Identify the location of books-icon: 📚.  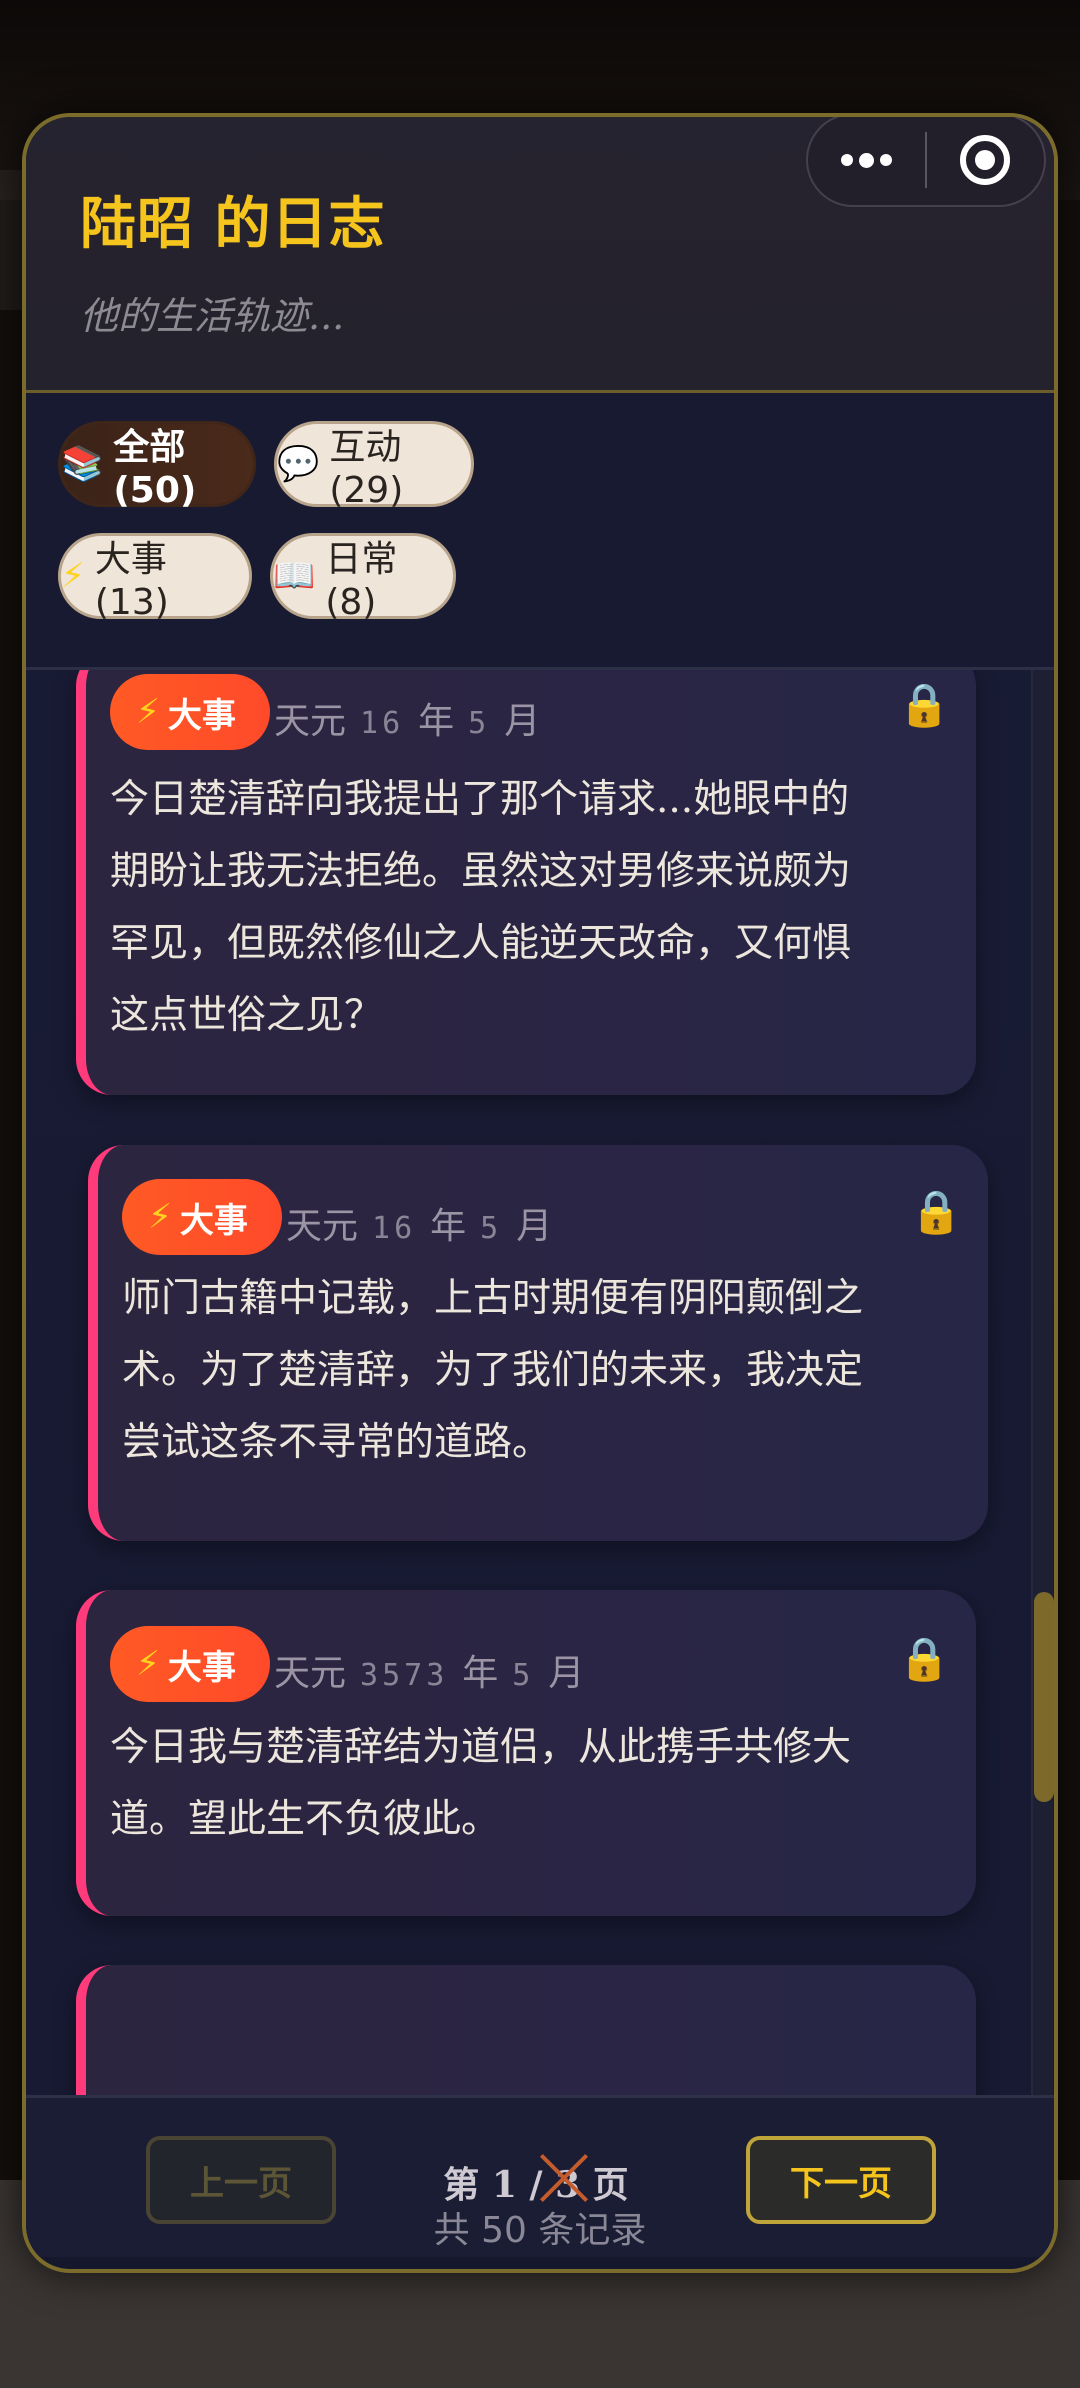
(82, 464).